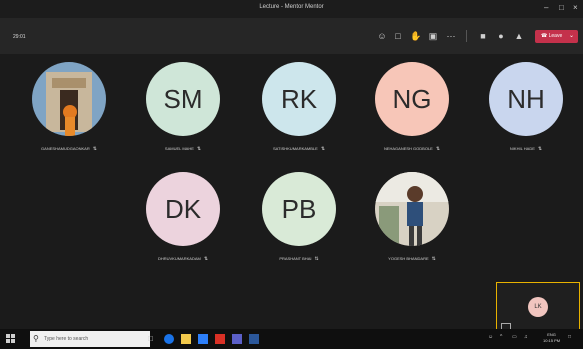  What do you see at coordinates (220, 339) in the screenshot?
I see `media-app-icon` at bounding box center [220, 339].